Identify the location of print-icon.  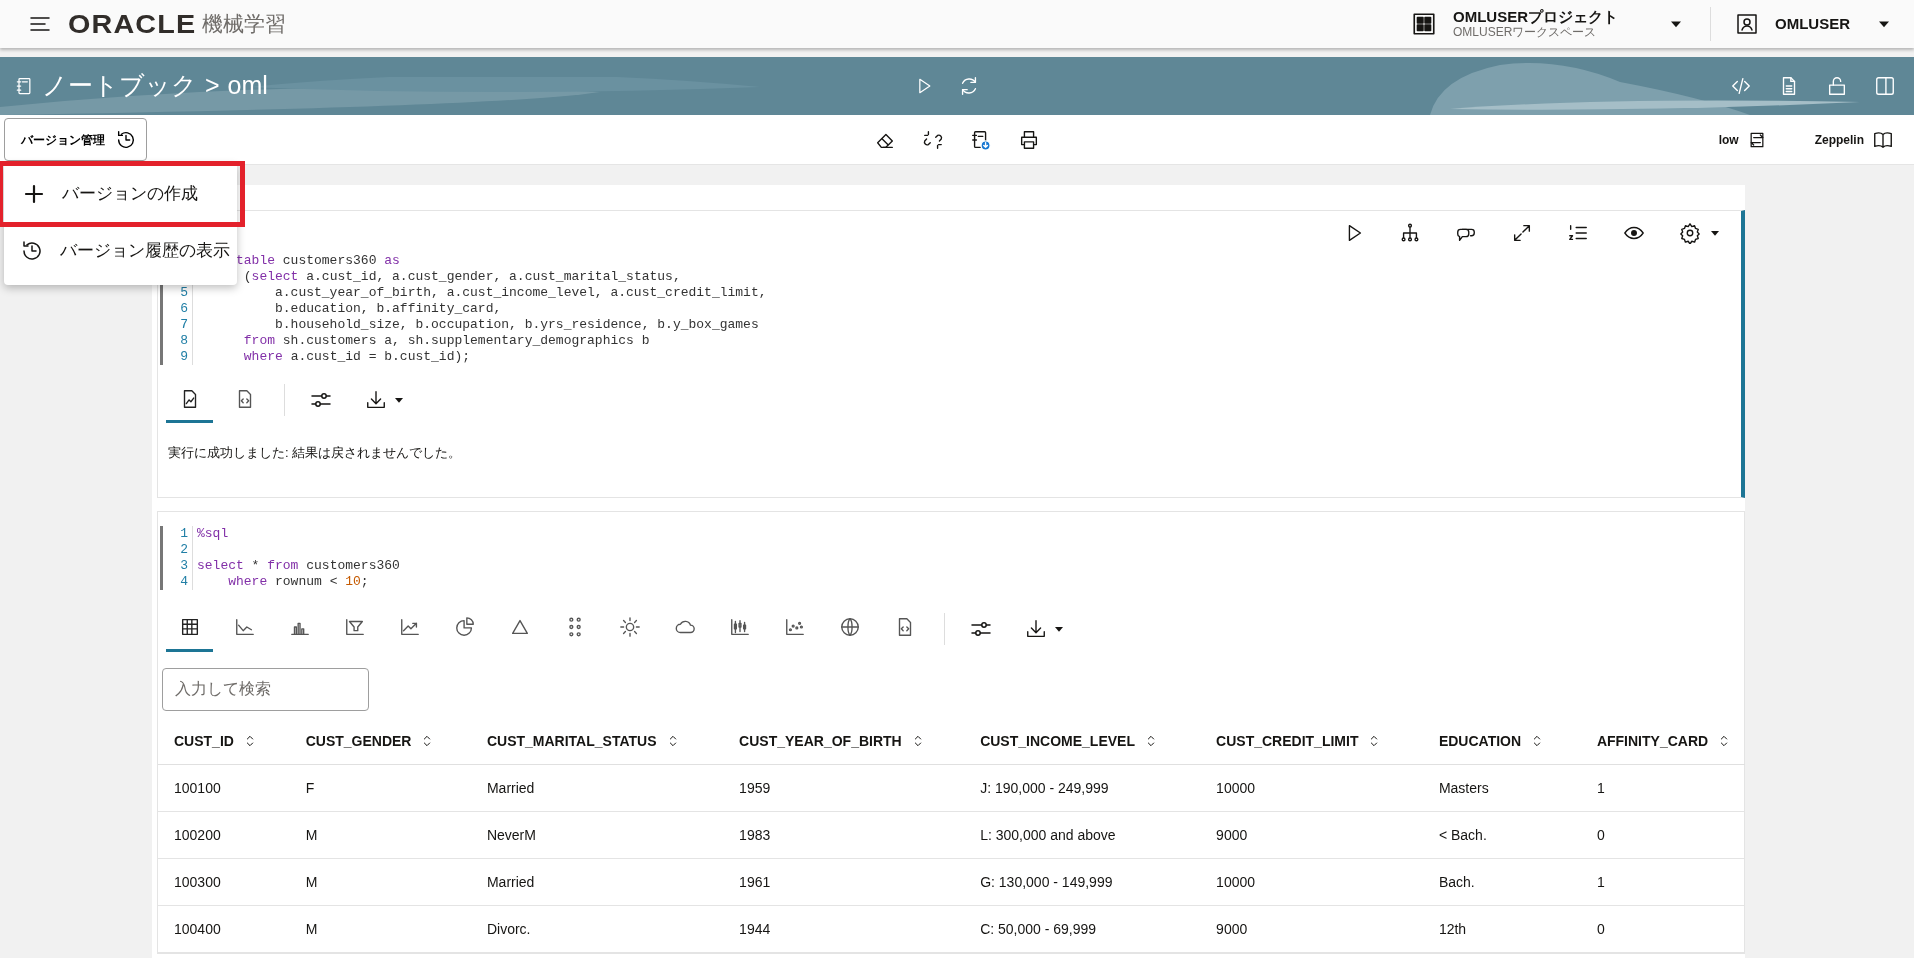
(1029, 139).